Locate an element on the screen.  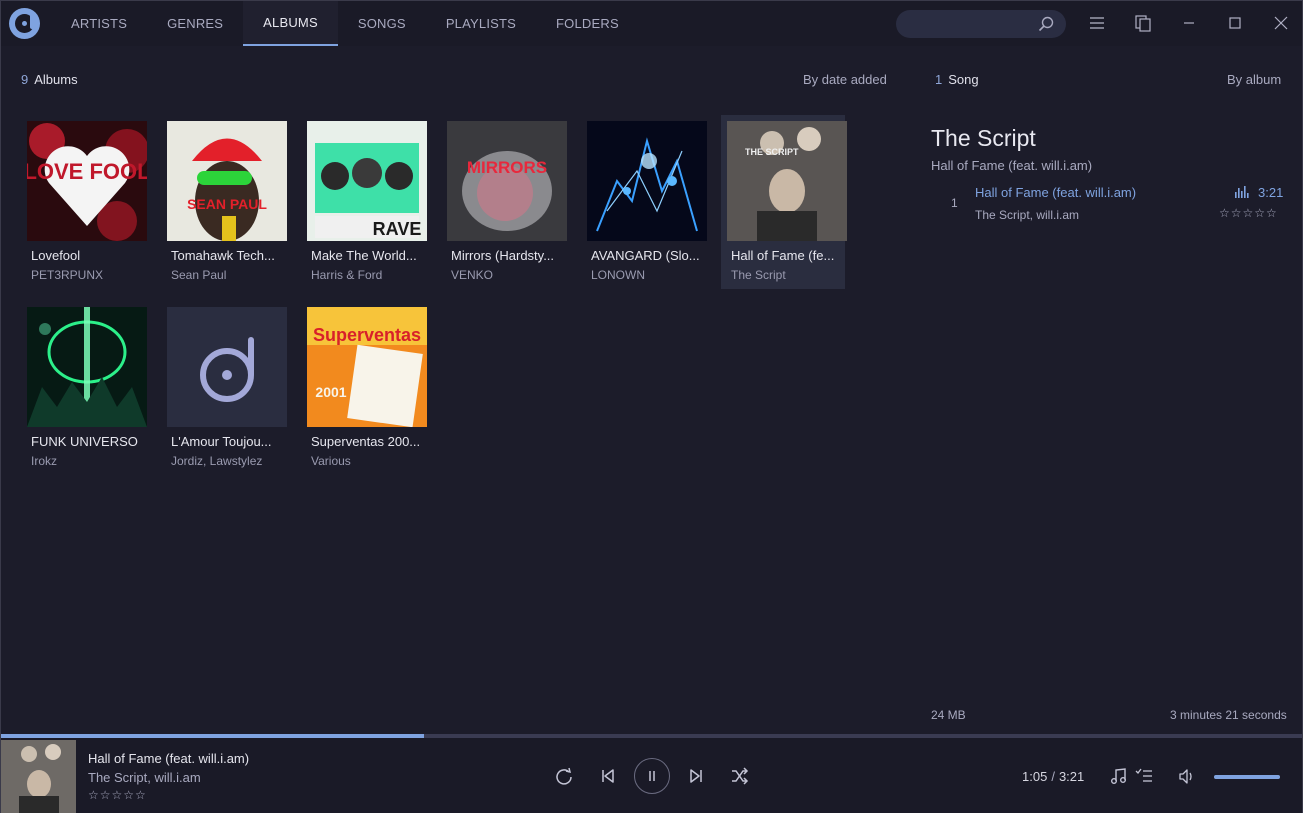
album-cover: LOVE FOOL is located at coordinates (87, 181).